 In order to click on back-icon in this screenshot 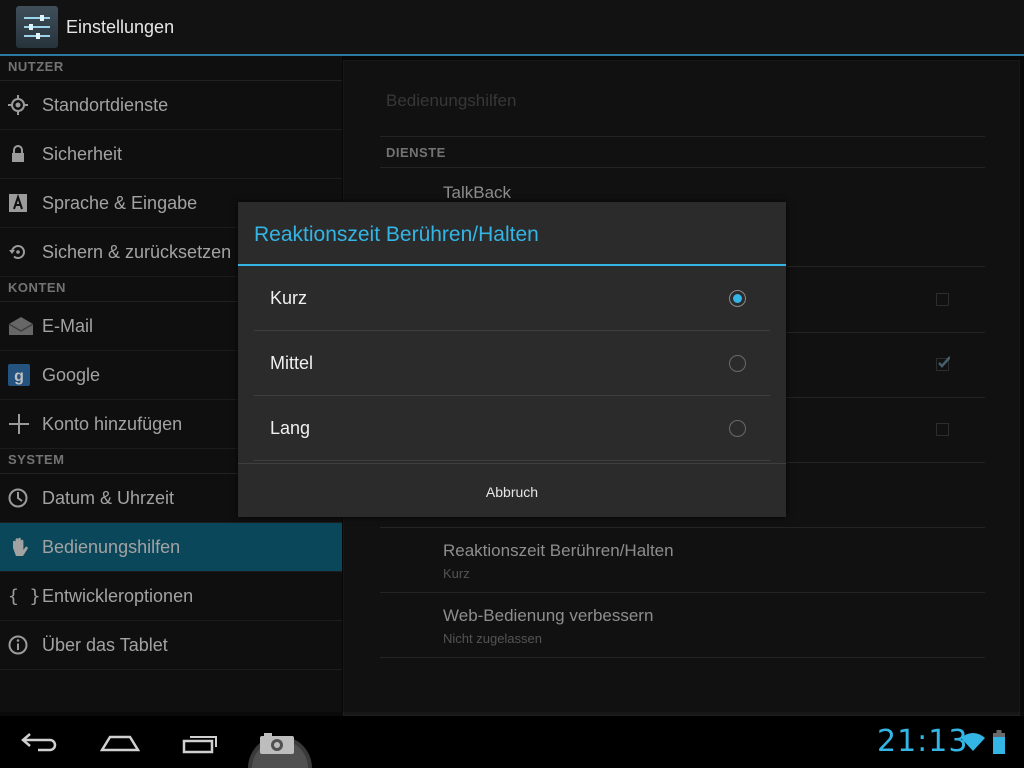, I will do `click(39, 742)`.